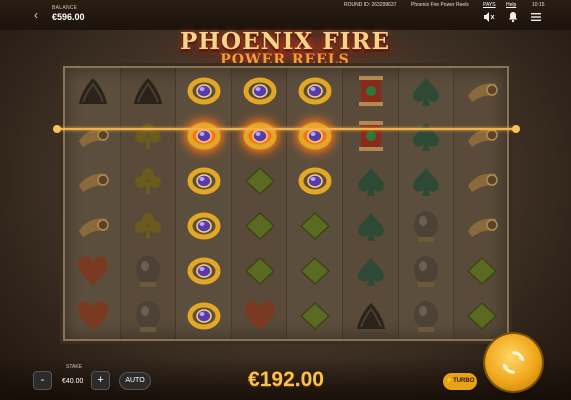 This screenshot has height=400, width=571. I want to click on stake-label: STAKE, so click(74, 367).